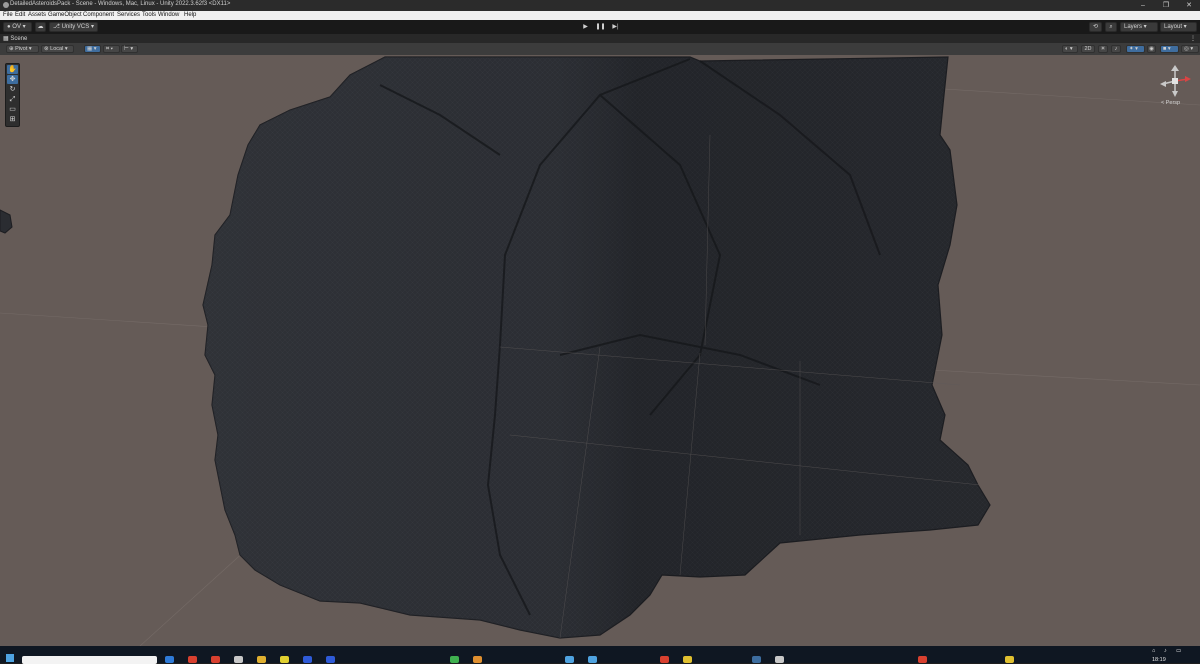 The image size is (1200, 664). I want to click on layers-dropdown: Layers ▾, so click(1139, 27).